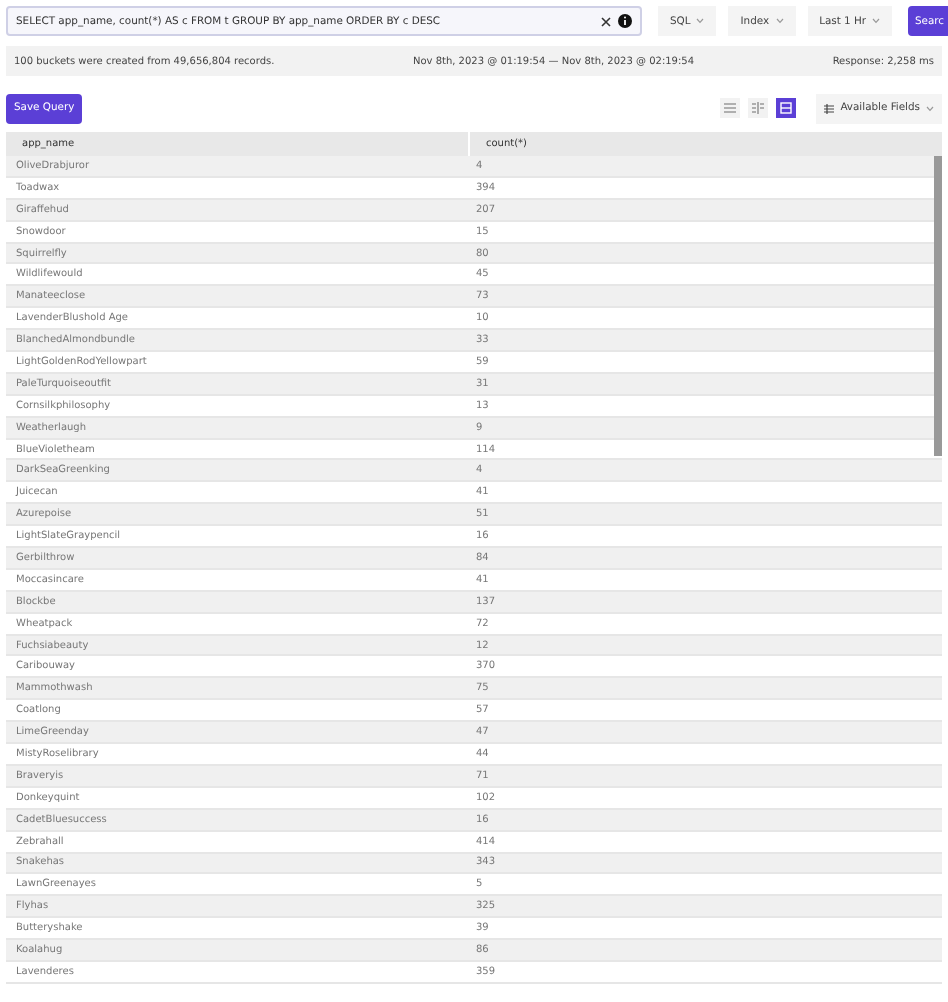 This screenshot has height=1002, width=948. I want to click on fields-icon, so click(829, 108).